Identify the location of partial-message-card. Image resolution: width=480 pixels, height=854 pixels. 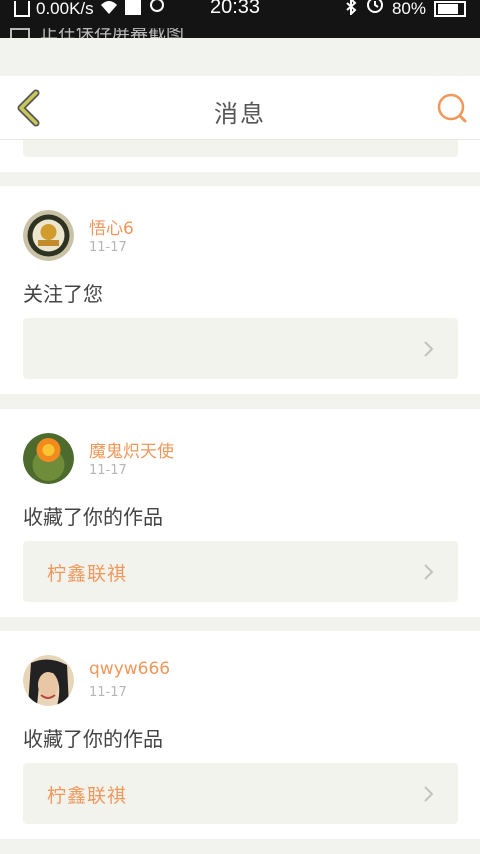
(240, 156).